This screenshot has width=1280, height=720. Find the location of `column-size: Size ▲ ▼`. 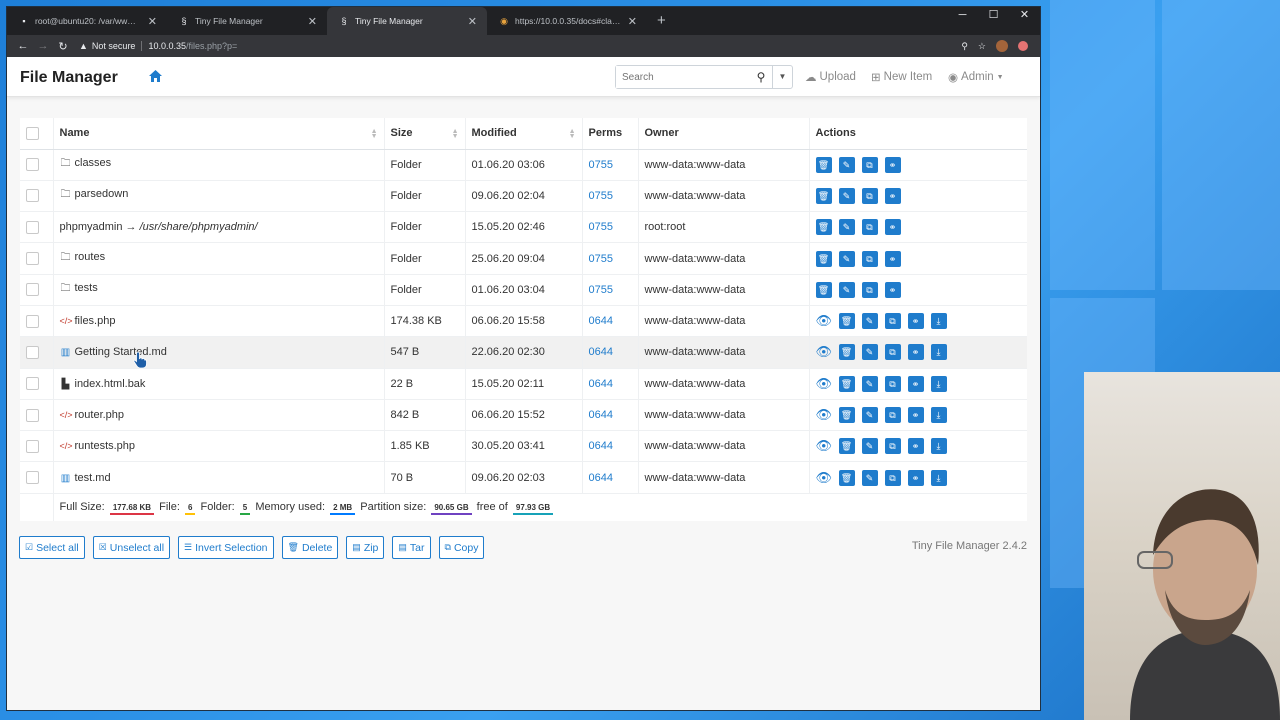

column-size: Size ▲ ▼ is located at coordinates (425, 134).